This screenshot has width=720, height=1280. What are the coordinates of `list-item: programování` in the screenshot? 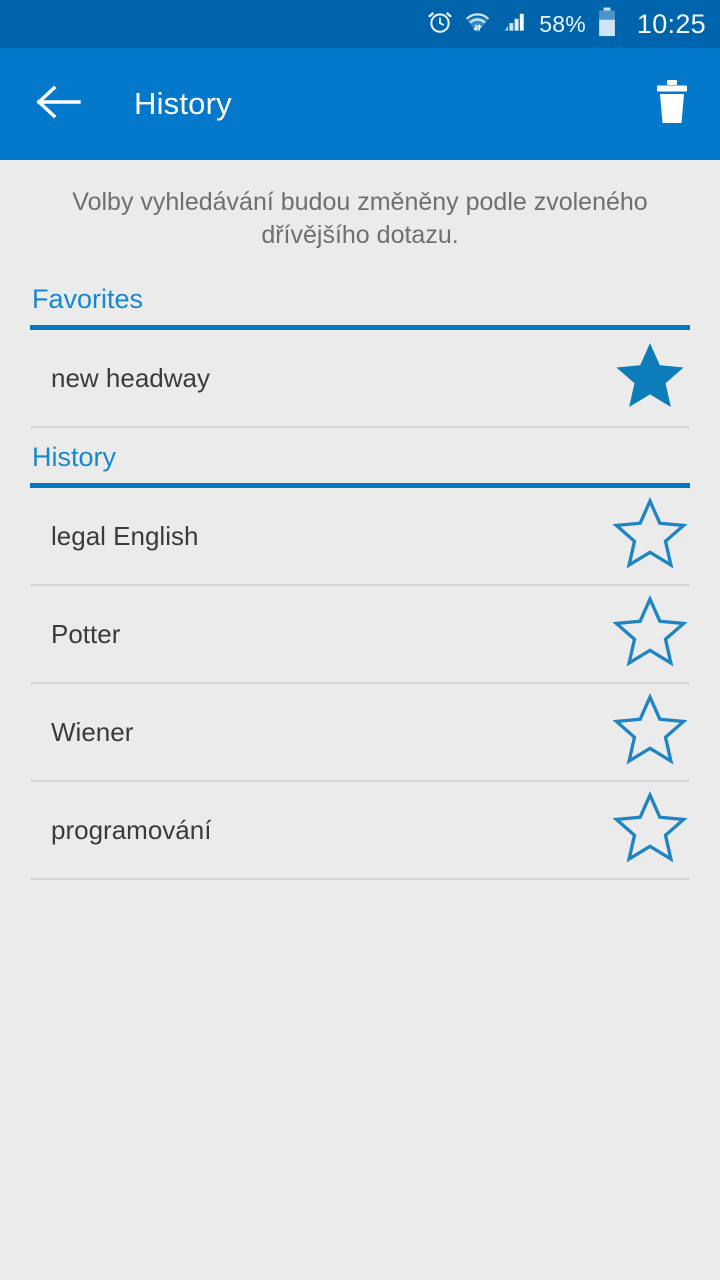 It's located at (360, 831).